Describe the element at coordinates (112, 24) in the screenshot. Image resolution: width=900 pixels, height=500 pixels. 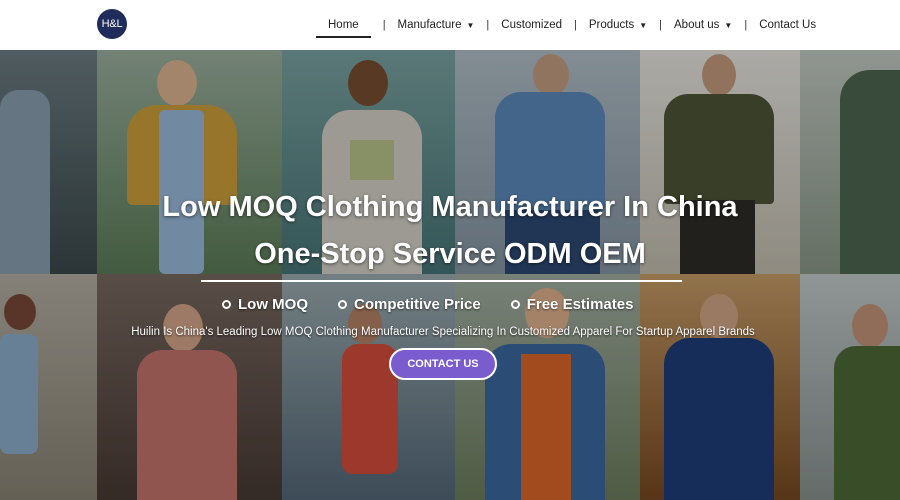
I see `brand-logo: H&L` at that location.